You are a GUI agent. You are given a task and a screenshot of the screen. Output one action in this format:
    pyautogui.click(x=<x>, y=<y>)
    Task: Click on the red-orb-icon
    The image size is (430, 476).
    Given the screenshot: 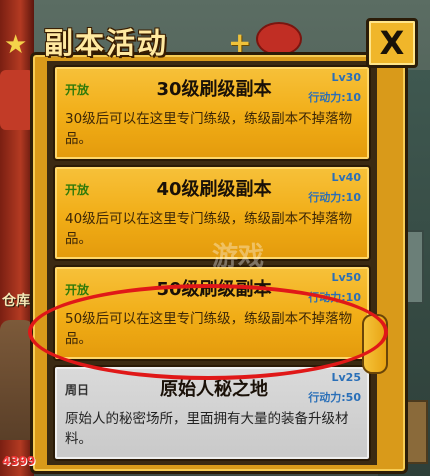 What is the action you would take?
    pyautogui.click(x=279, y=39)
    